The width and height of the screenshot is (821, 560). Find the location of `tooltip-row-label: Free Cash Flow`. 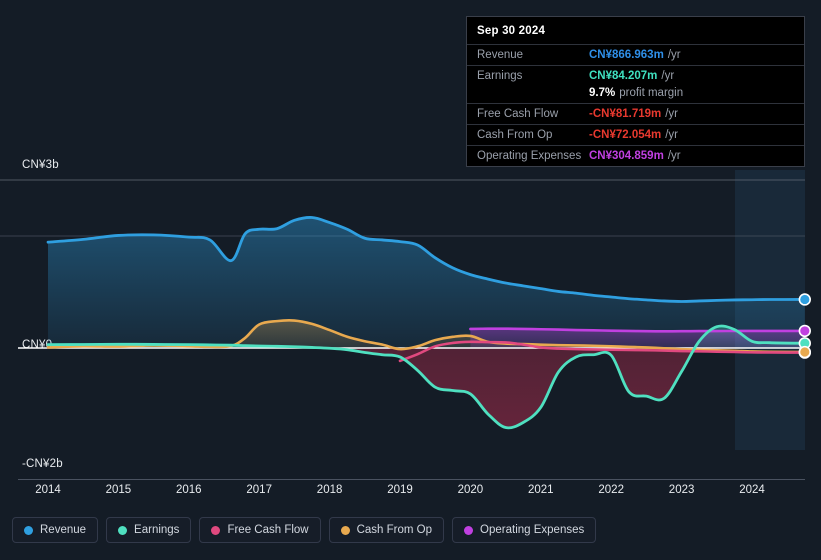

tooltip-row-label: Free Cash Flow is located at coordinates (518, 114).